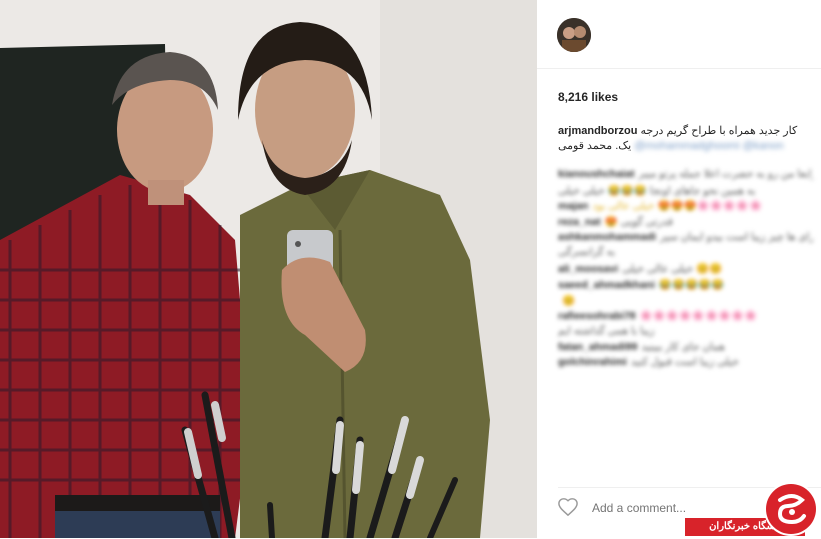 The image size is (821, 539). Describe the element at coordinates (596, 174) in the screenshot. I see `comment-username: kianoushchaiat` at that location.